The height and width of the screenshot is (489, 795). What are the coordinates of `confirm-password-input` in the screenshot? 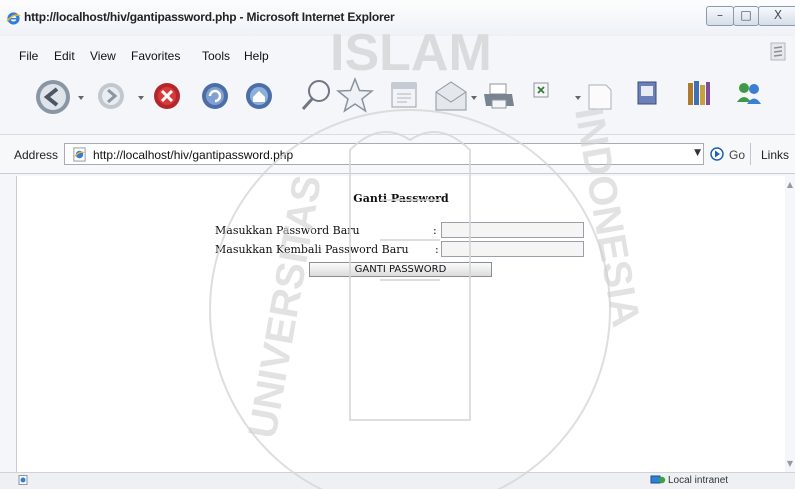 It's located at (512, 249).